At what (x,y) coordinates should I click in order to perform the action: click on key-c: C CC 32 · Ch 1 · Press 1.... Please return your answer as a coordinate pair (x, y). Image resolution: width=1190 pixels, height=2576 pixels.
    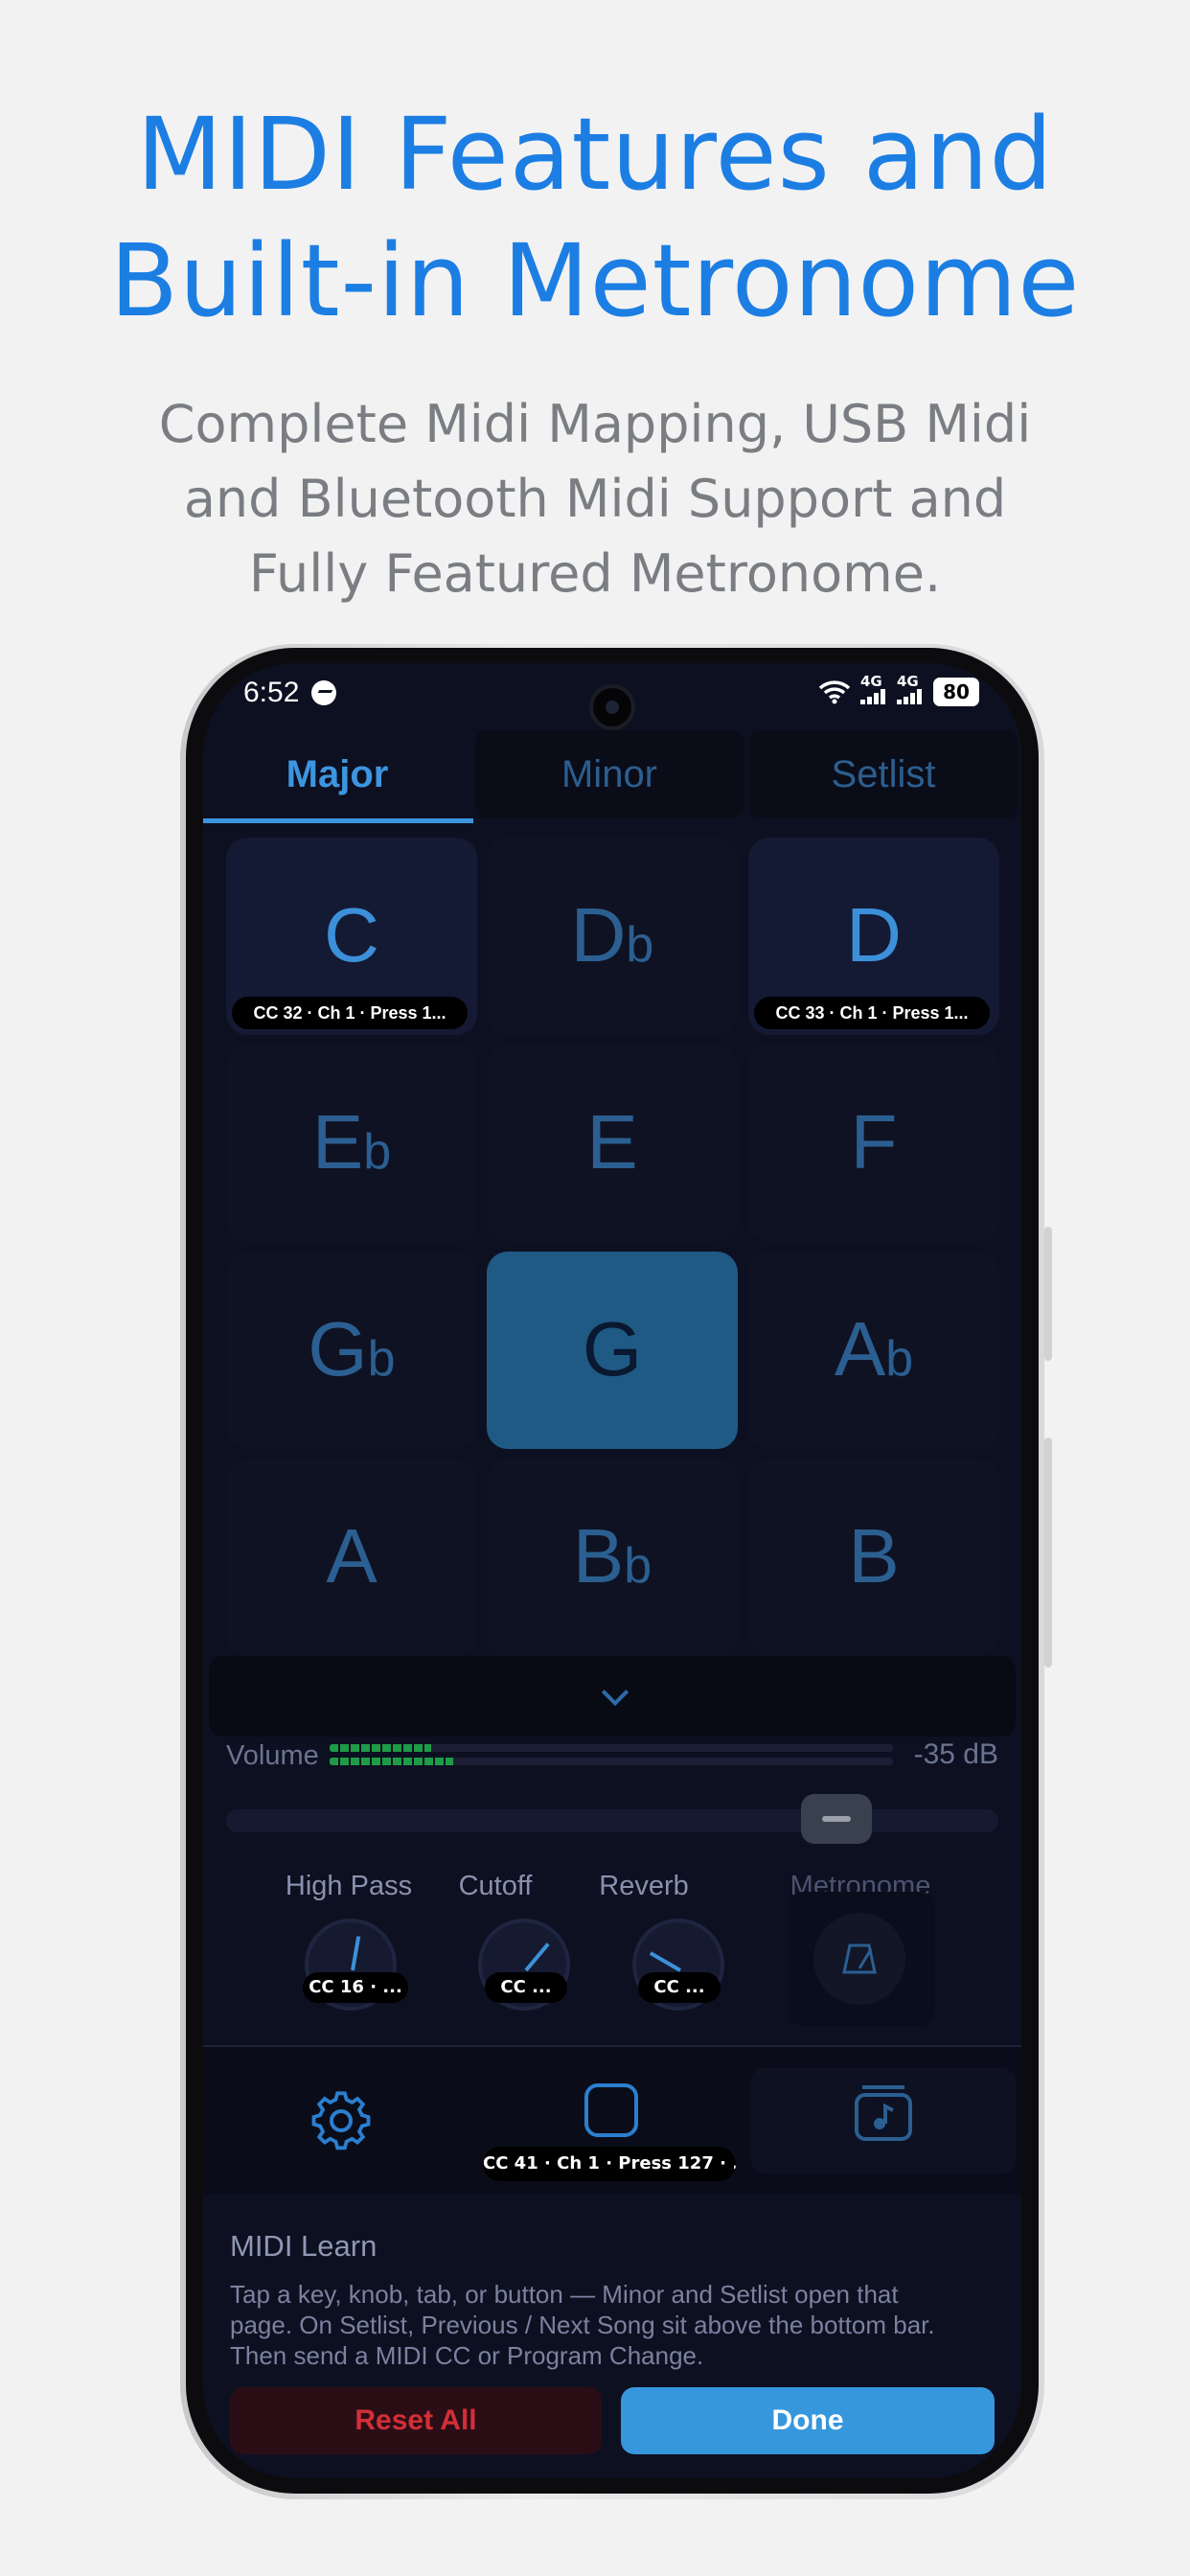
    Looking at the image, I should click on (351, 936).